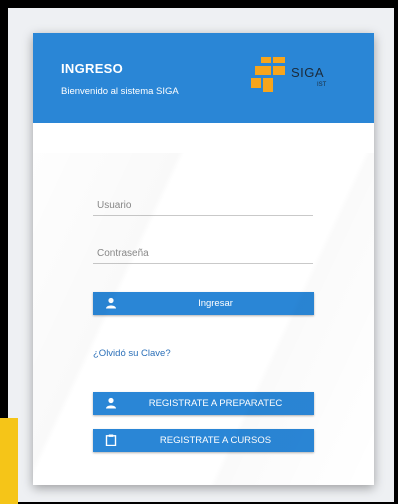  I want to click on register-preparatec-button: REGISTRATE A PREPARATEC, so click(203, 403).